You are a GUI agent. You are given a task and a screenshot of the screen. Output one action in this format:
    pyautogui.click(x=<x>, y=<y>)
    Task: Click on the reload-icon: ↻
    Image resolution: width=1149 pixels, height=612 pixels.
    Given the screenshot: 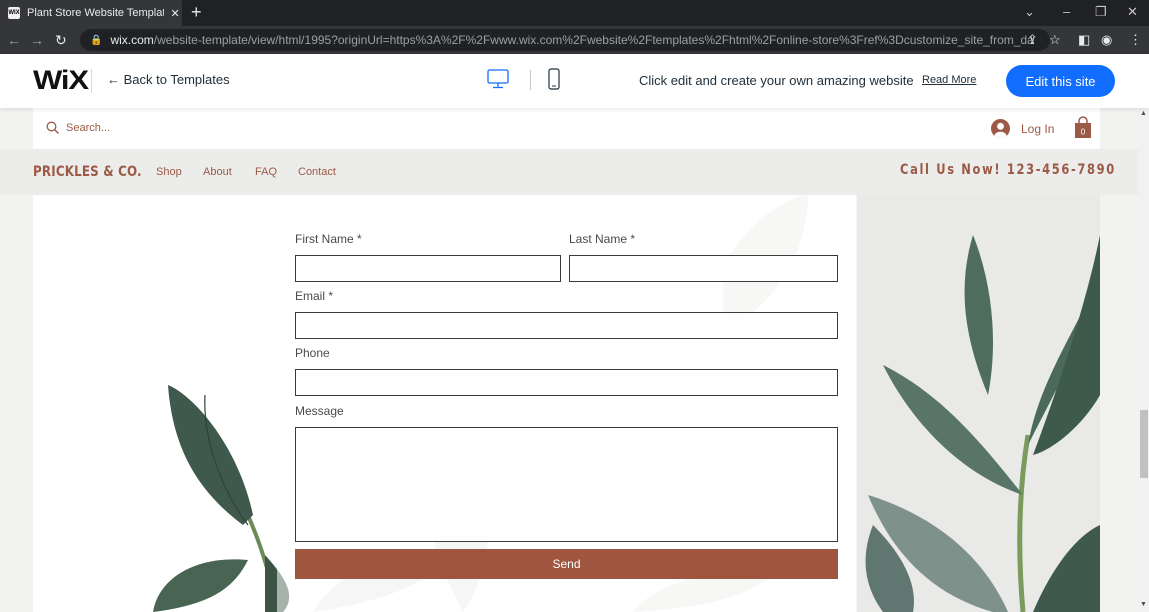 What is the action you would take?
    pyautogui.click(x=61, y=40)
    